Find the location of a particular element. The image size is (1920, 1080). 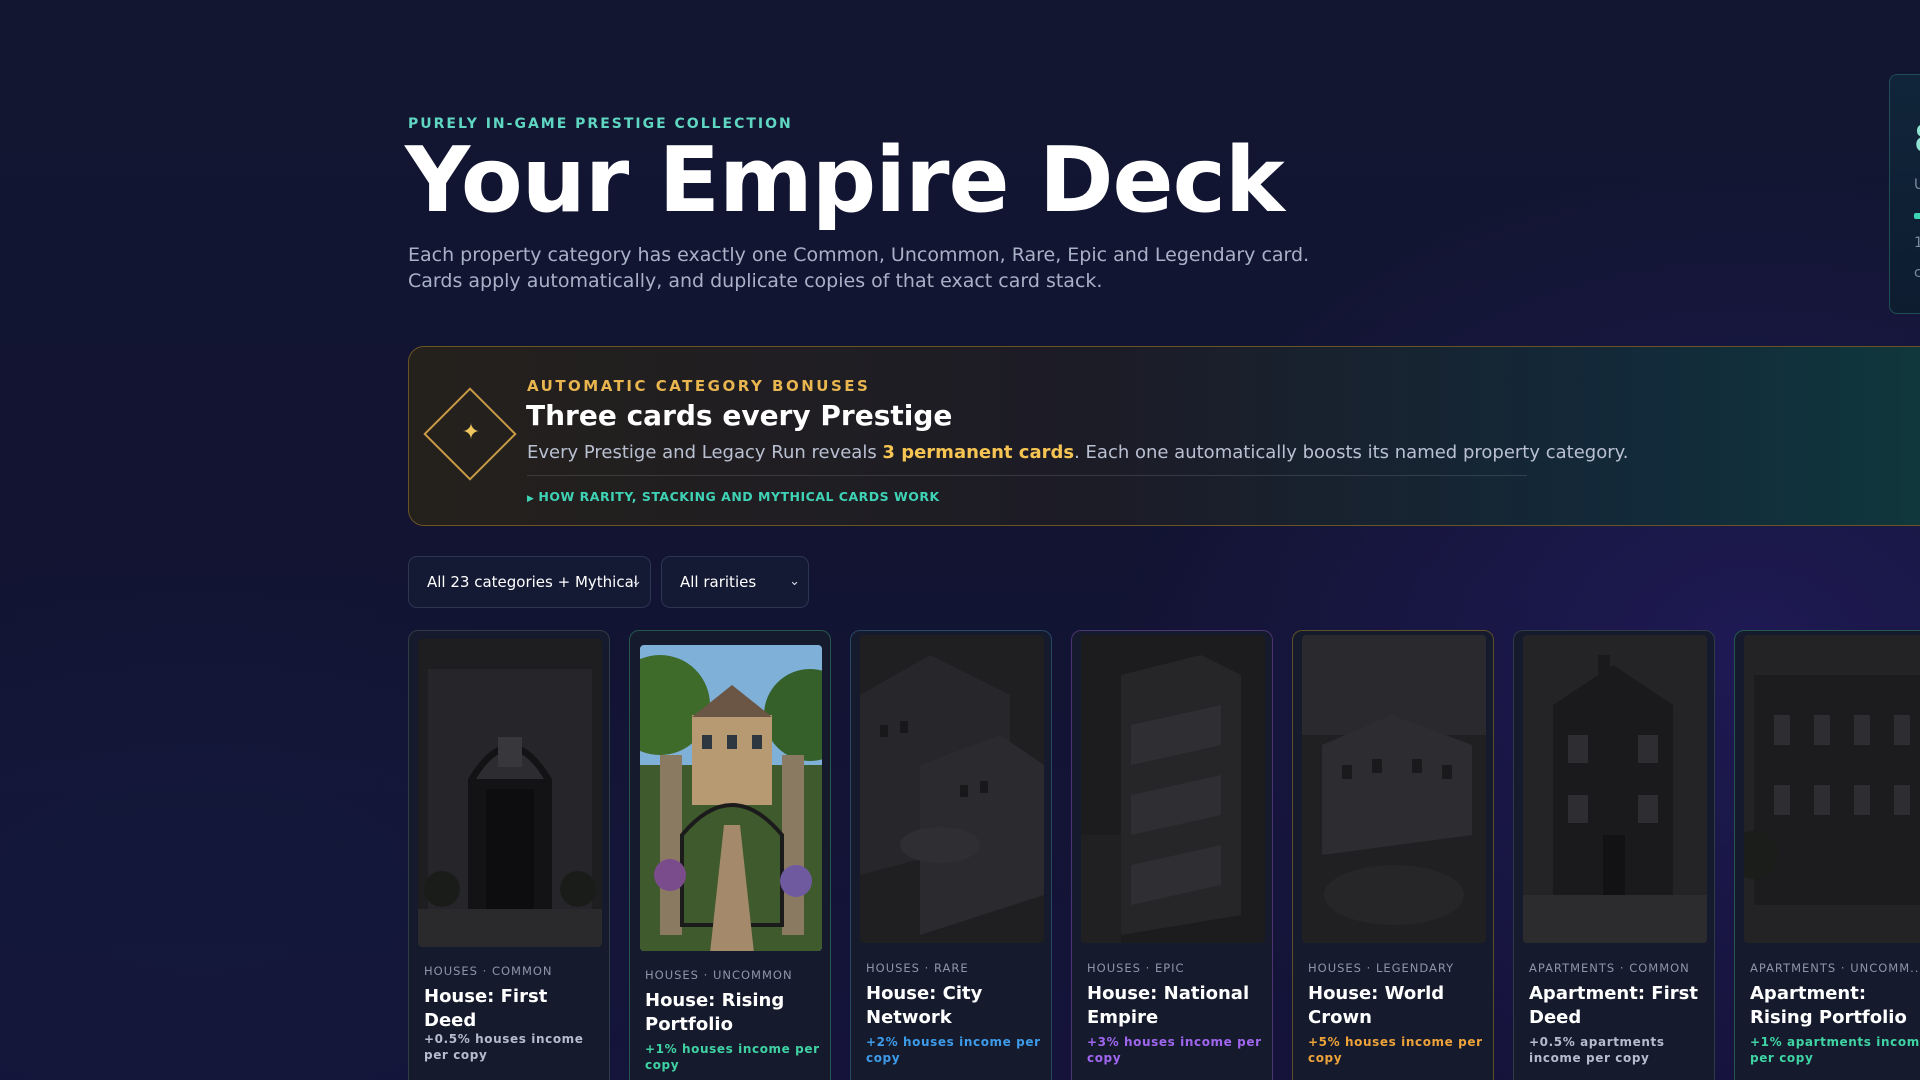

apartment-row-art-icon is located at coordinates (1832, 789).